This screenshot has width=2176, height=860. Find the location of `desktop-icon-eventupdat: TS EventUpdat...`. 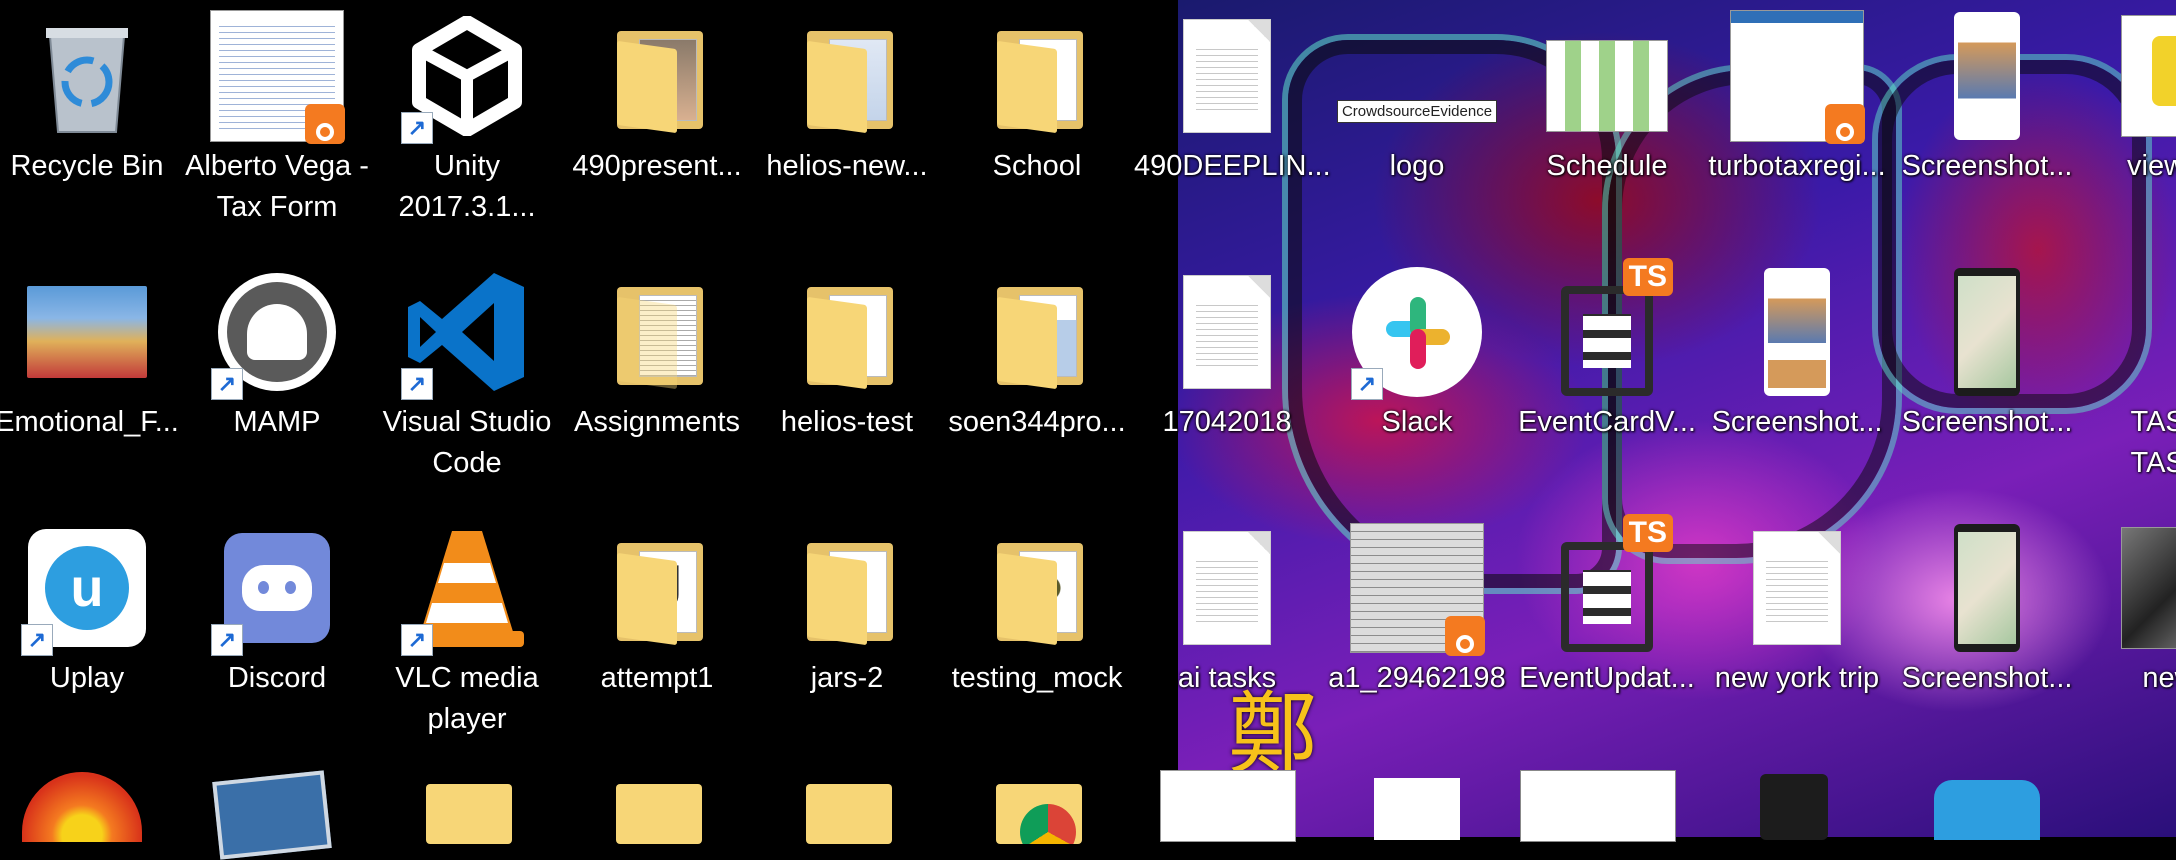

desktop-icon-eventupdat: TS EventUpdat... is located at coordinates (1607, 643).